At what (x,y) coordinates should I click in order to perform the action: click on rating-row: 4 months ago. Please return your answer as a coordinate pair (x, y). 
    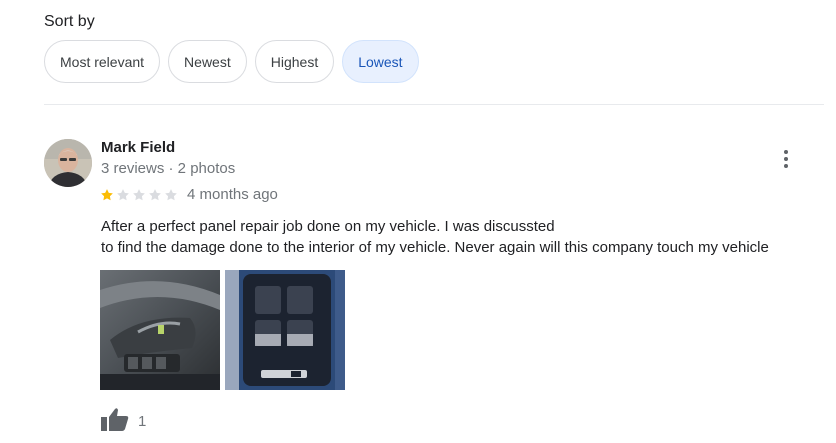
    Looking at the image, I should click on (189, 194).